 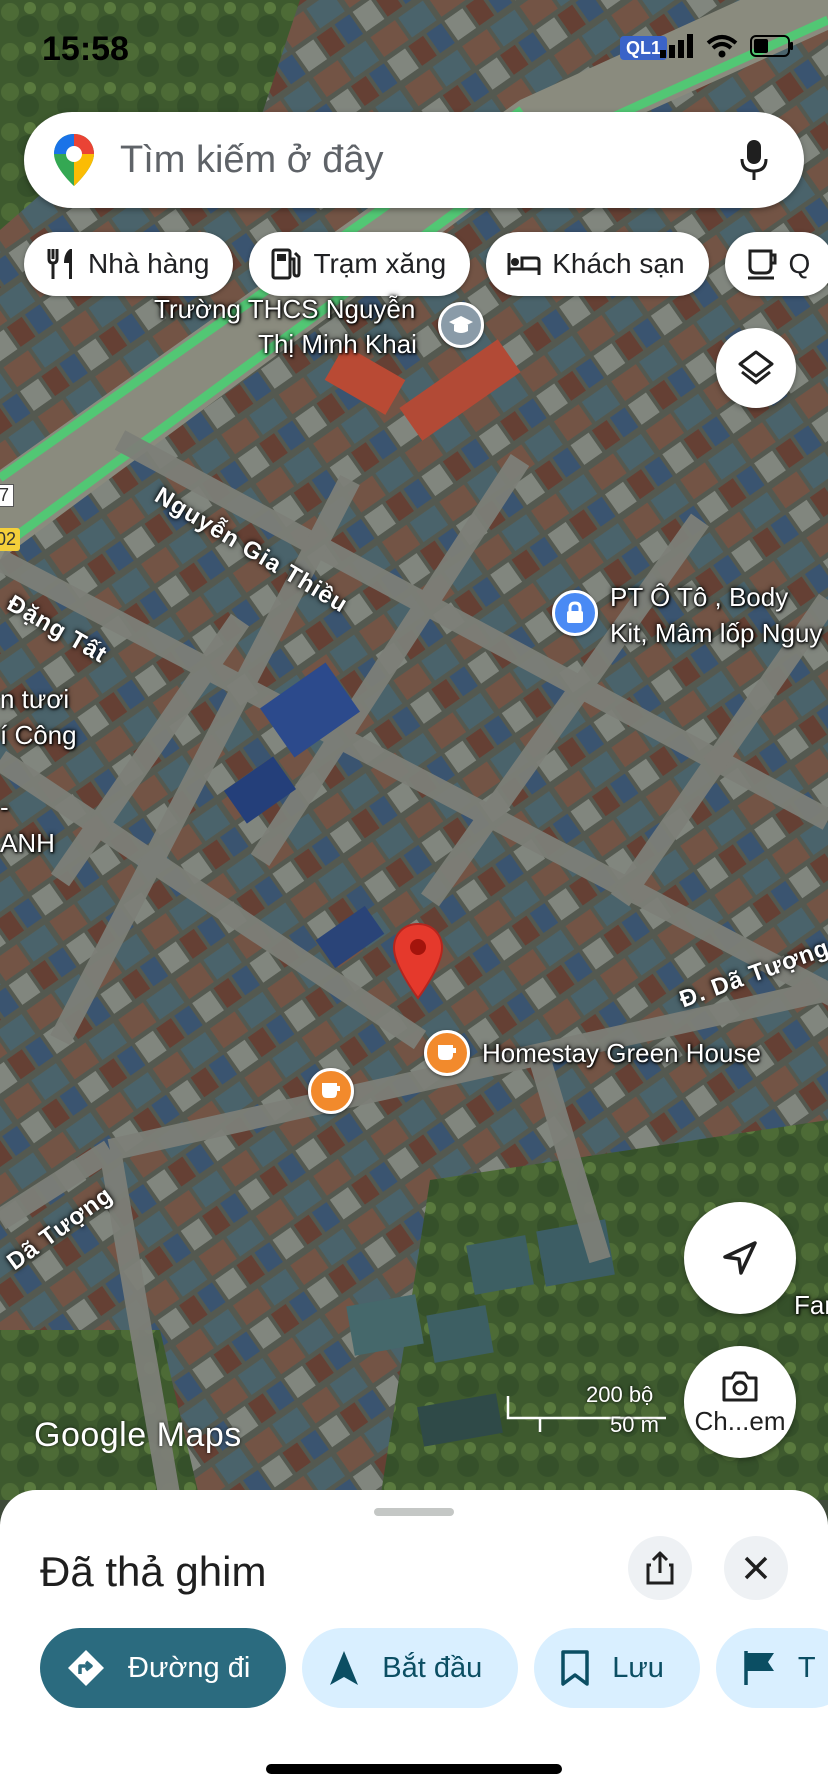 I want to click on microphone-icon, so click(x=754, y=160).